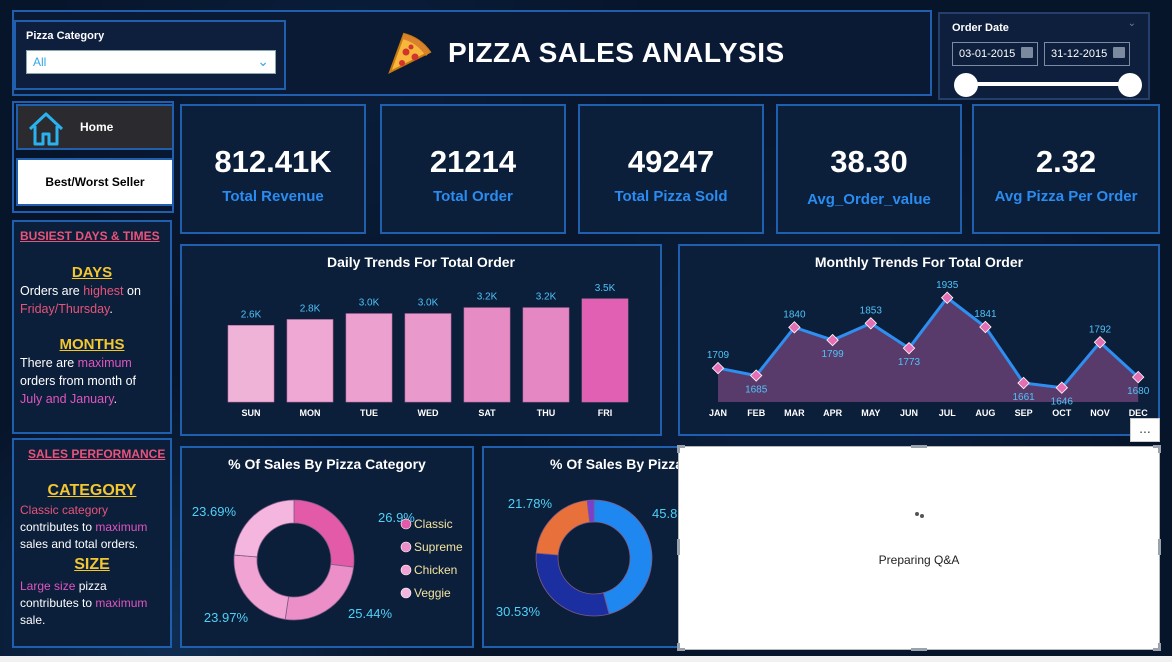  I want to click on data-label: 1841, so click(985, 314).